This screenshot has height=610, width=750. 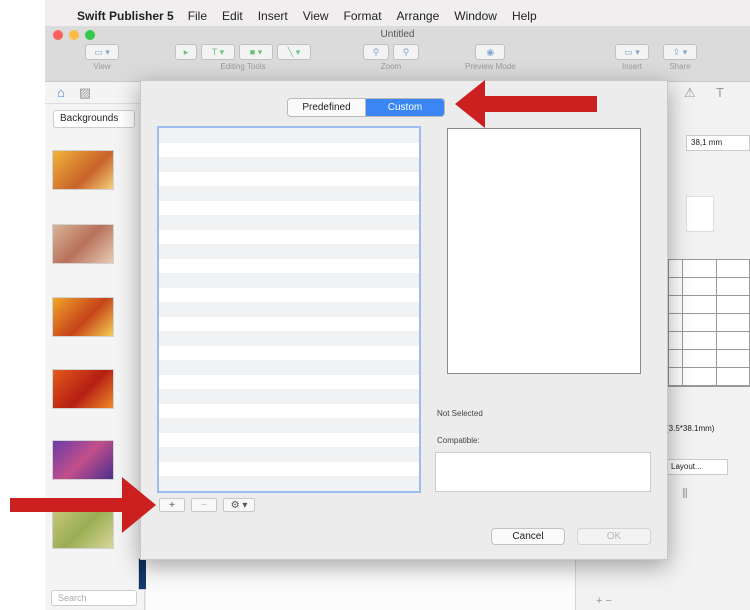 I want to click on editing-tools-group: ▸ T ▾ ■ ▾ ╲ ▾ Editing Tools, so click(x=243, y=57).